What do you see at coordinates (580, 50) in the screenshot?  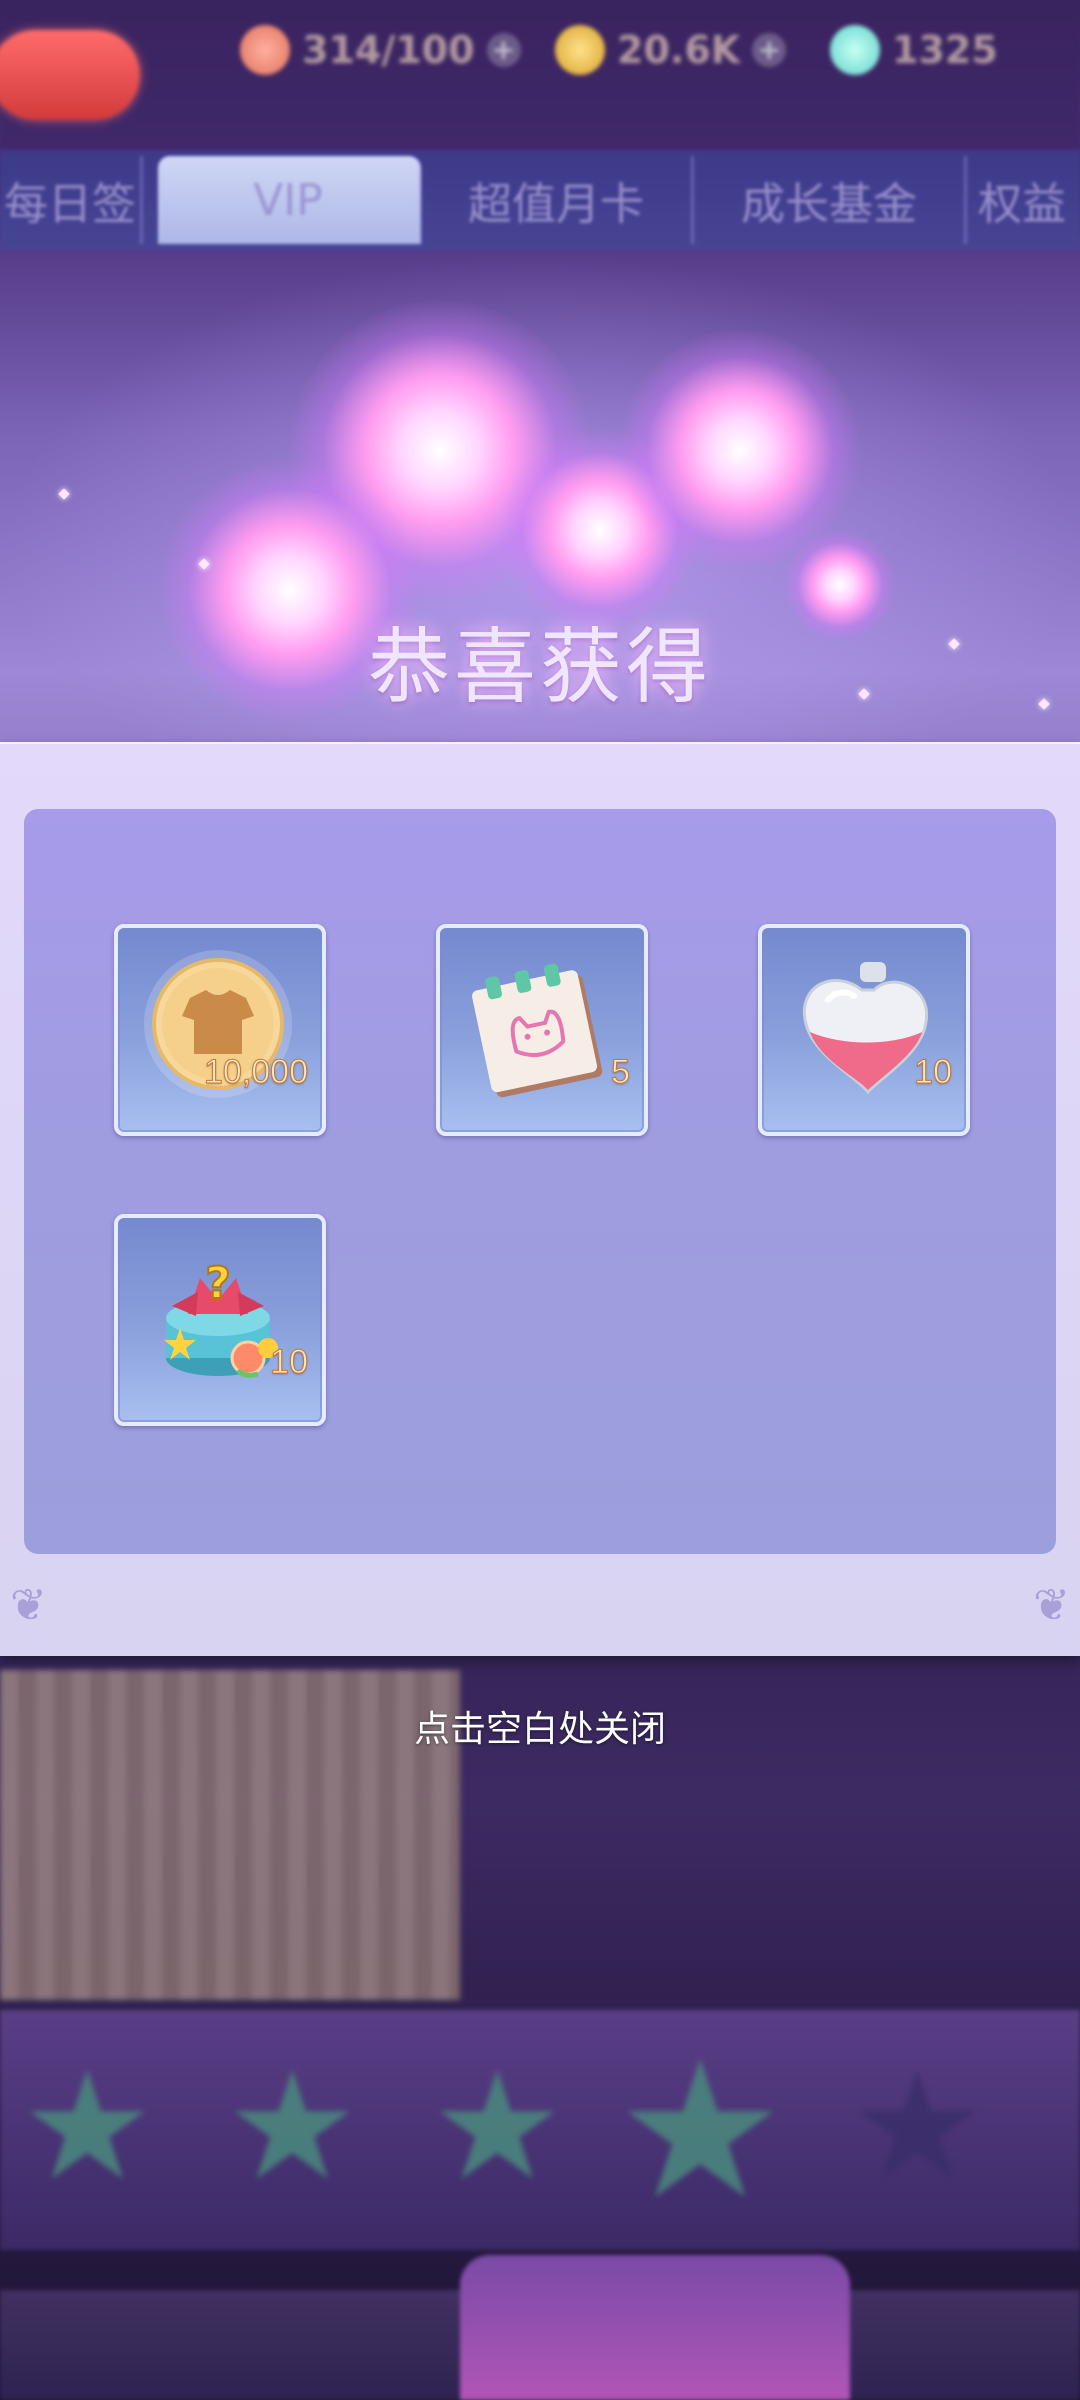 I see `coin-icon` at bounding box center [580, 50].